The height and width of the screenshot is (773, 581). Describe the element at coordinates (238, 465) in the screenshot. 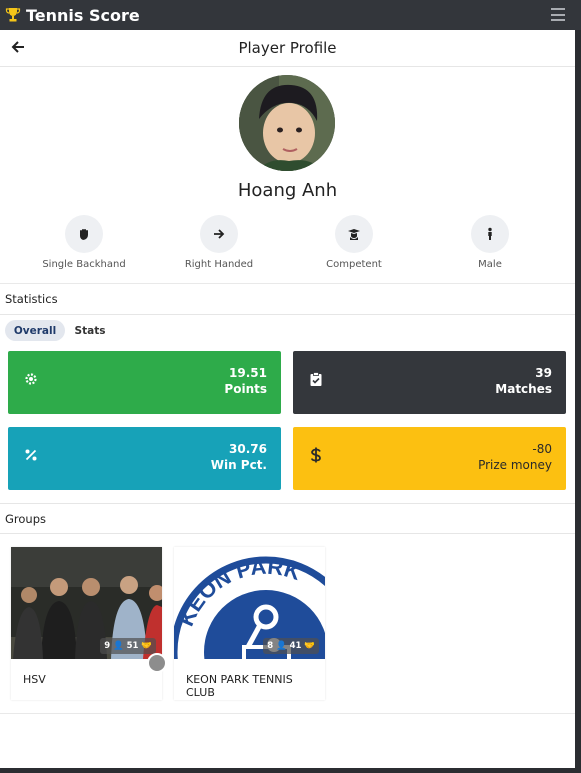

I see `win-pct-label: Win Pct.` at that location.